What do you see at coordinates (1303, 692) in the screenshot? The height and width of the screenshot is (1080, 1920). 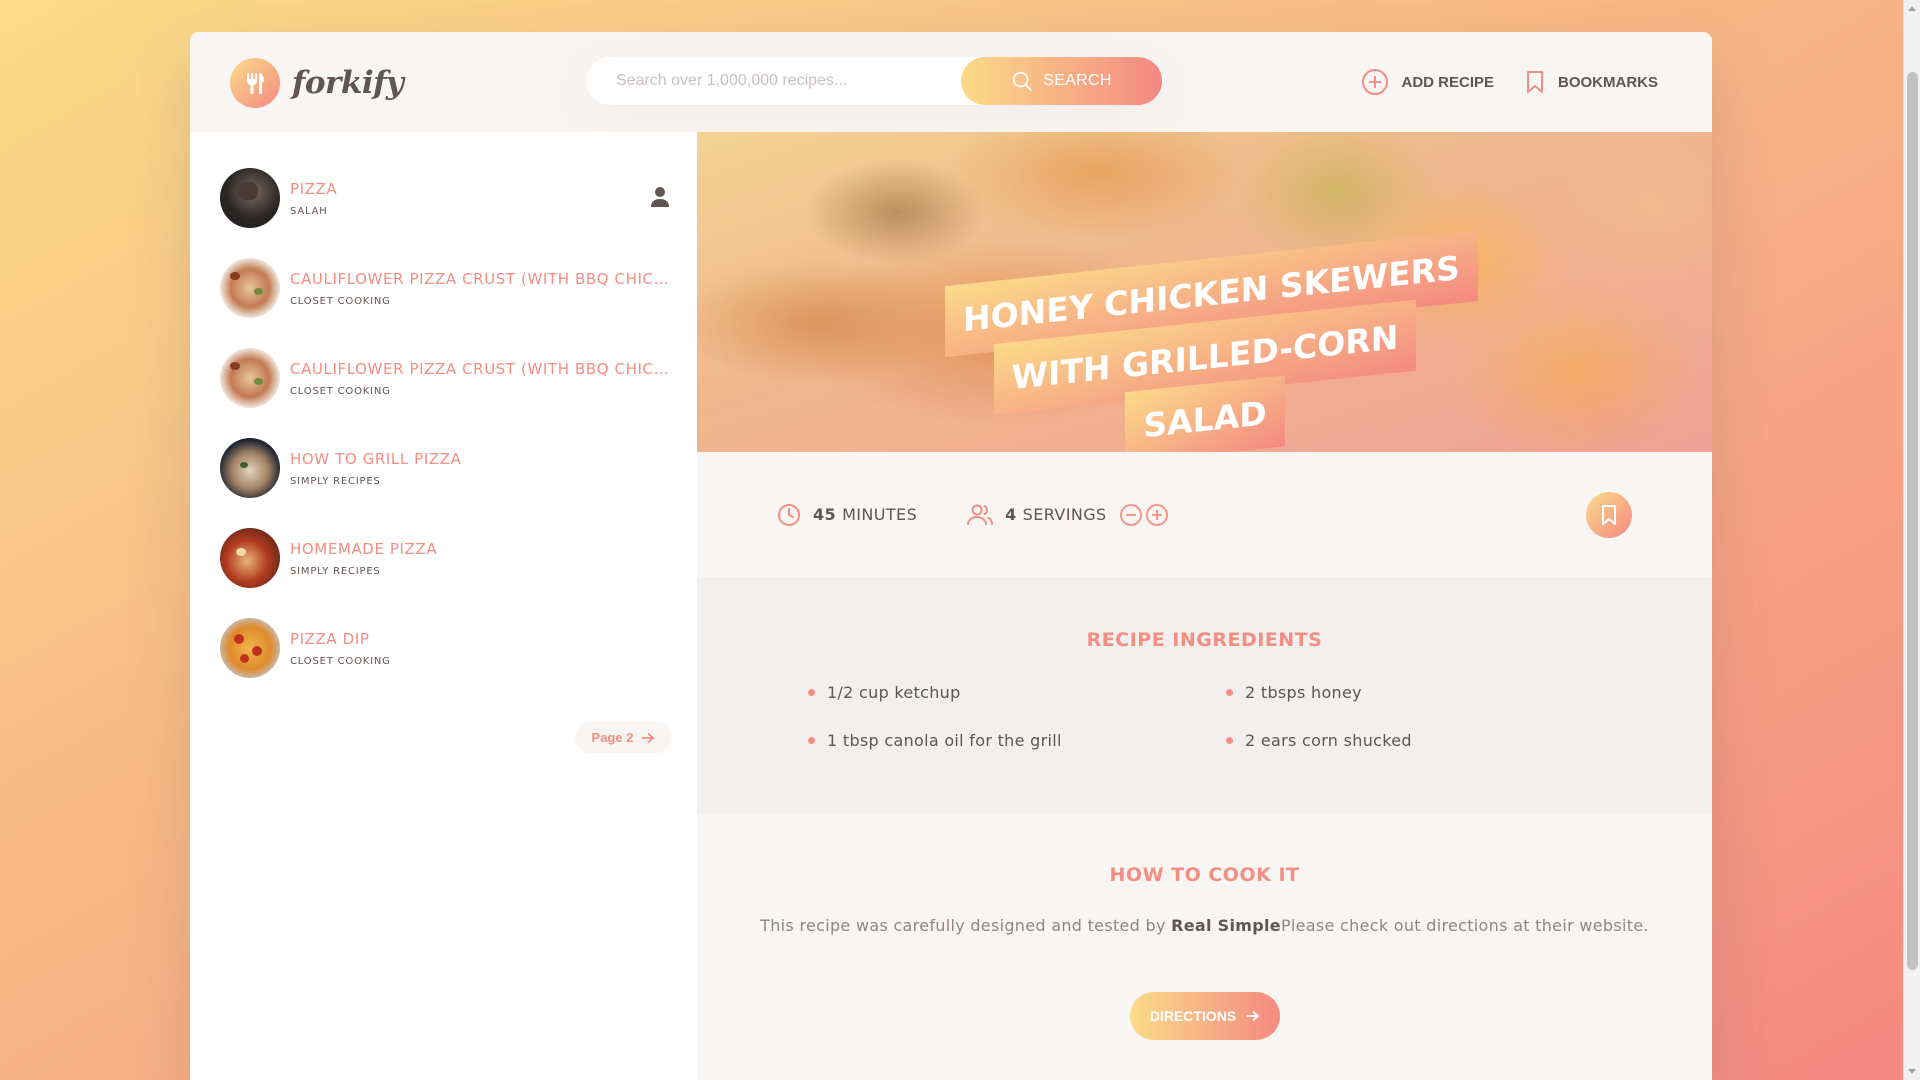 I see `ingredient-text: 2 tbsps honey` at bounding box center [1303, 692].